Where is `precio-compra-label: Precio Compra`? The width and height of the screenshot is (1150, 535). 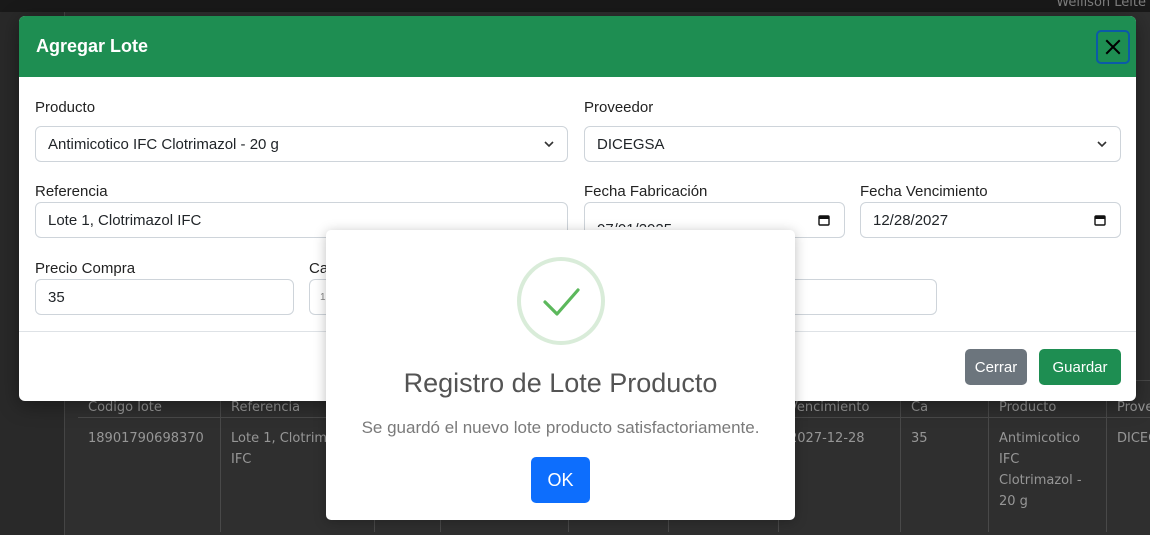
precio-compra-label: Precio Compra is located at coordinates (85, 268).